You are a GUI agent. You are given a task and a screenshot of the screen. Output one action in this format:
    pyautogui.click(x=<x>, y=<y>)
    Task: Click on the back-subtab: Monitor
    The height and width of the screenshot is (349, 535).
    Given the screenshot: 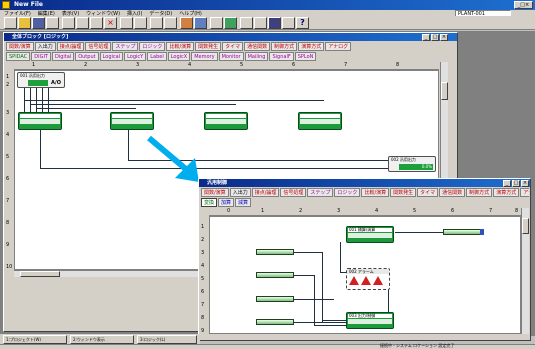 What is the action you would take?
    pyautogui.click(x=231, y=56)
    